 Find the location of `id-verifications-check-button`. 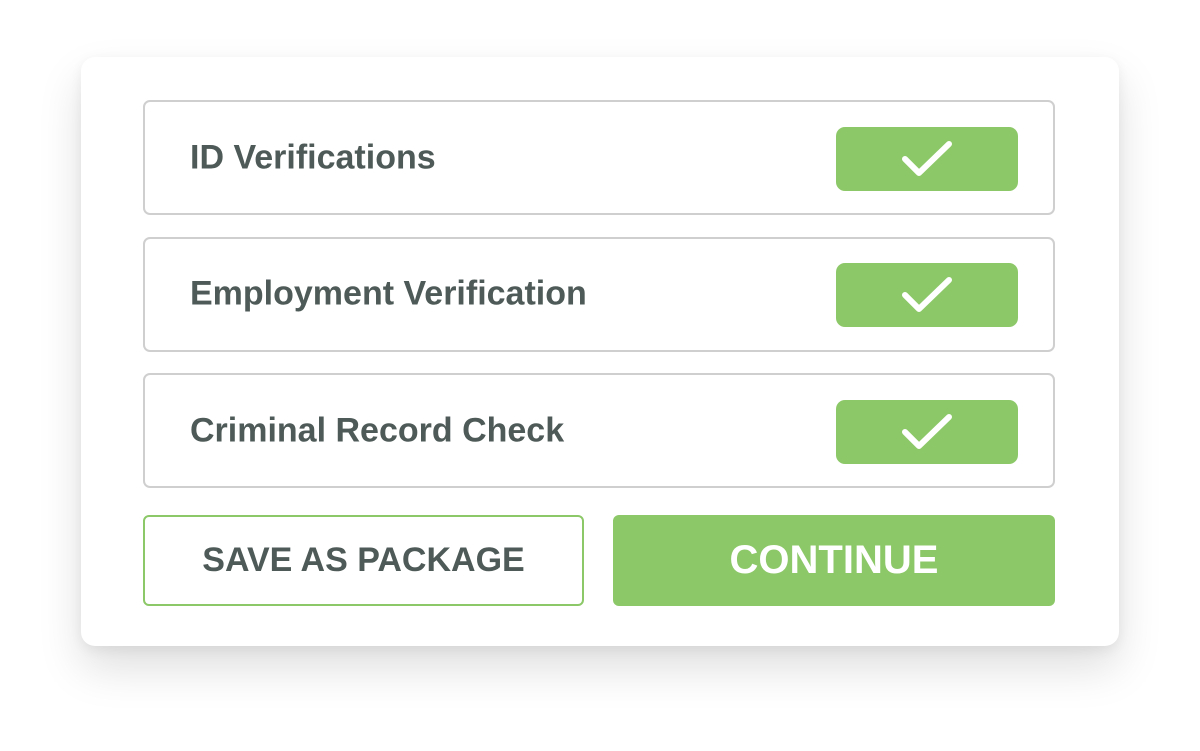

id-verifications-check-button is located at coordinates (927, 158).